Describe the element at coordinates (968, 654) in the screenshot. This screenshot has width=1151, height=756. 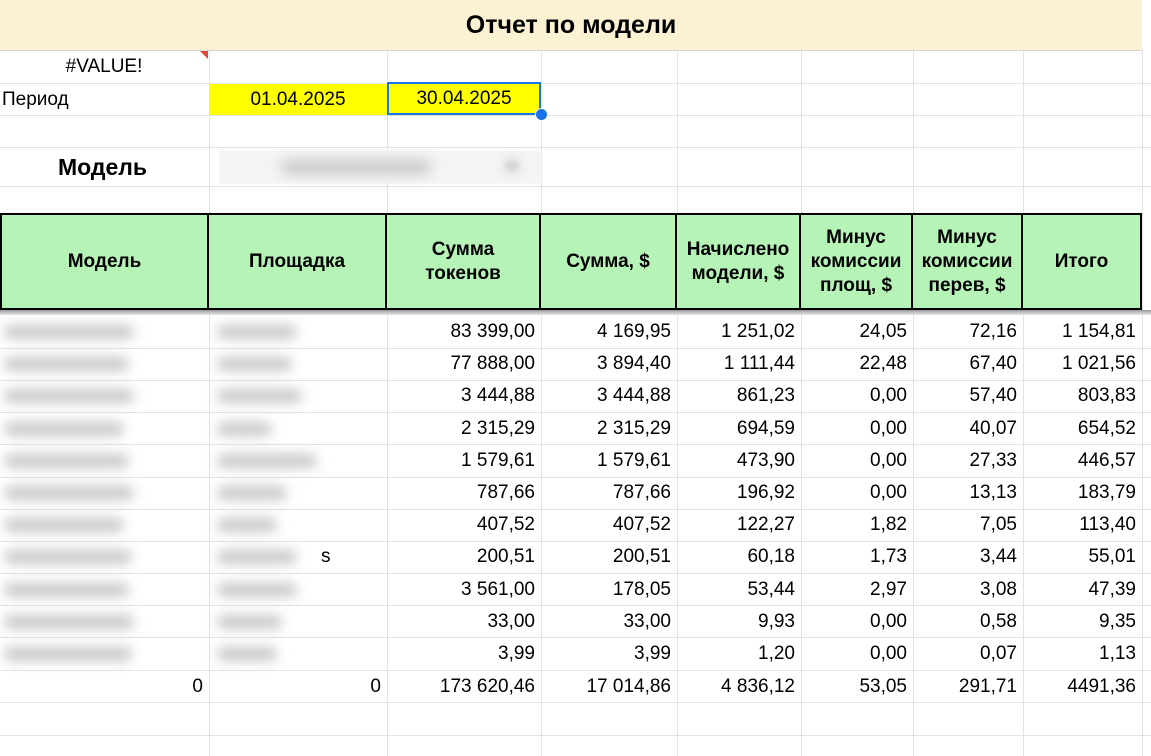
I see `cell-fee-transfer: 0,07` at that location.